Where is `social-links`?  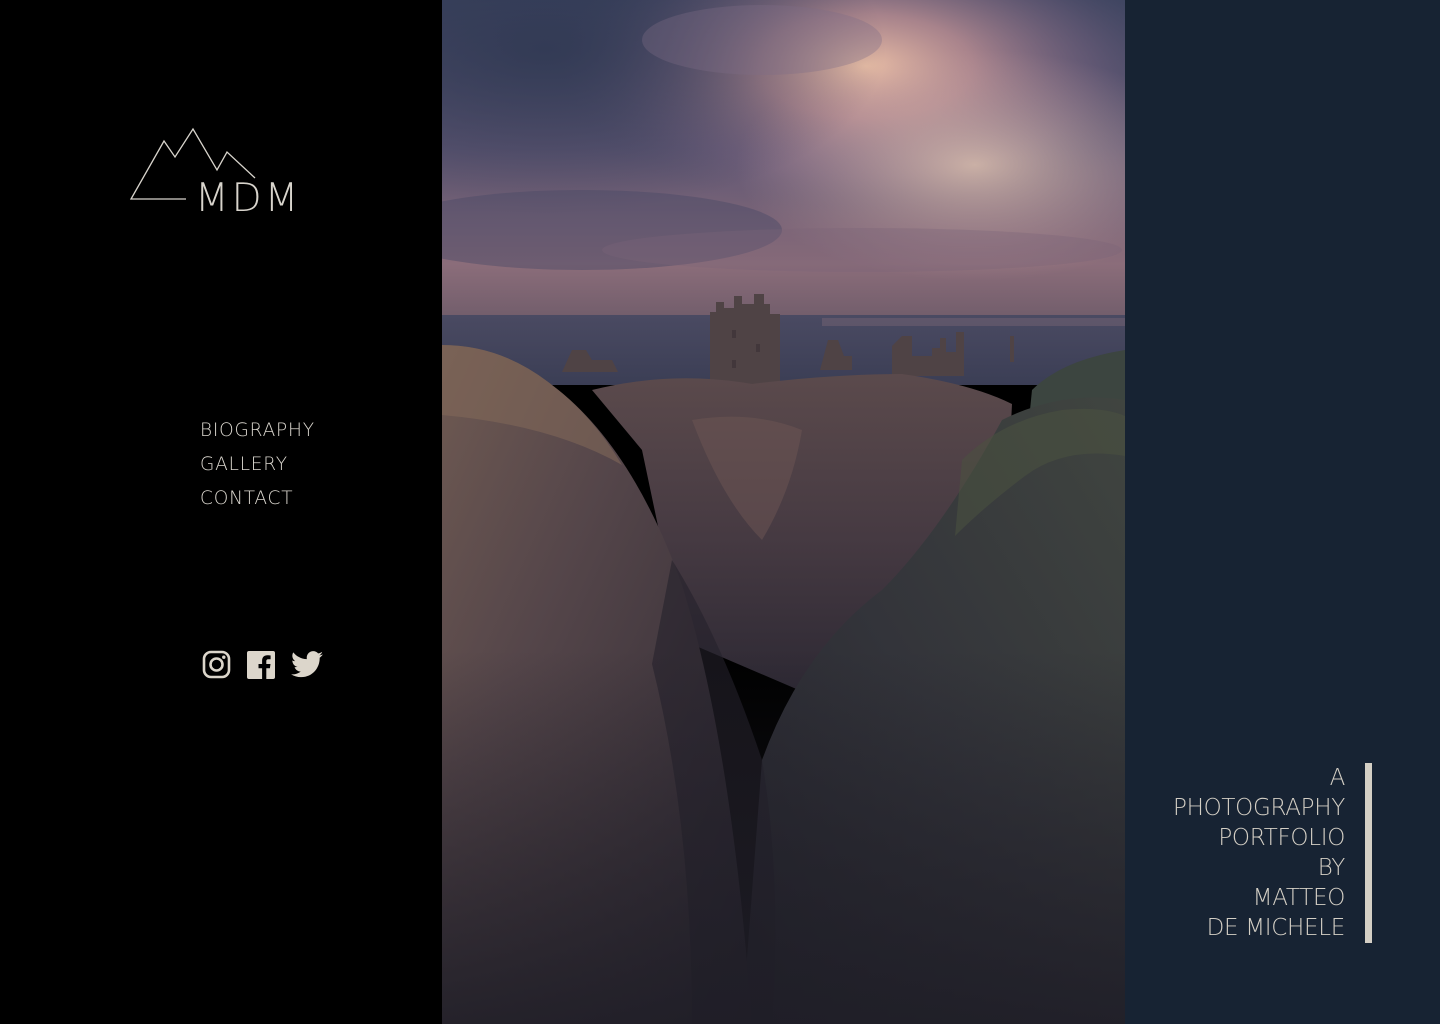 social-links is located at coordinates (262, 664).